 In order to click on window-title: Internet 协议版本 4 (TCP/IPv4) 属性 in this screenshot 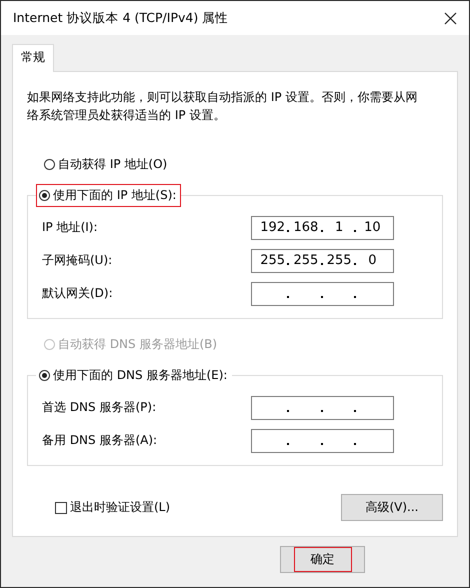, I will do `click(120, 18)`.